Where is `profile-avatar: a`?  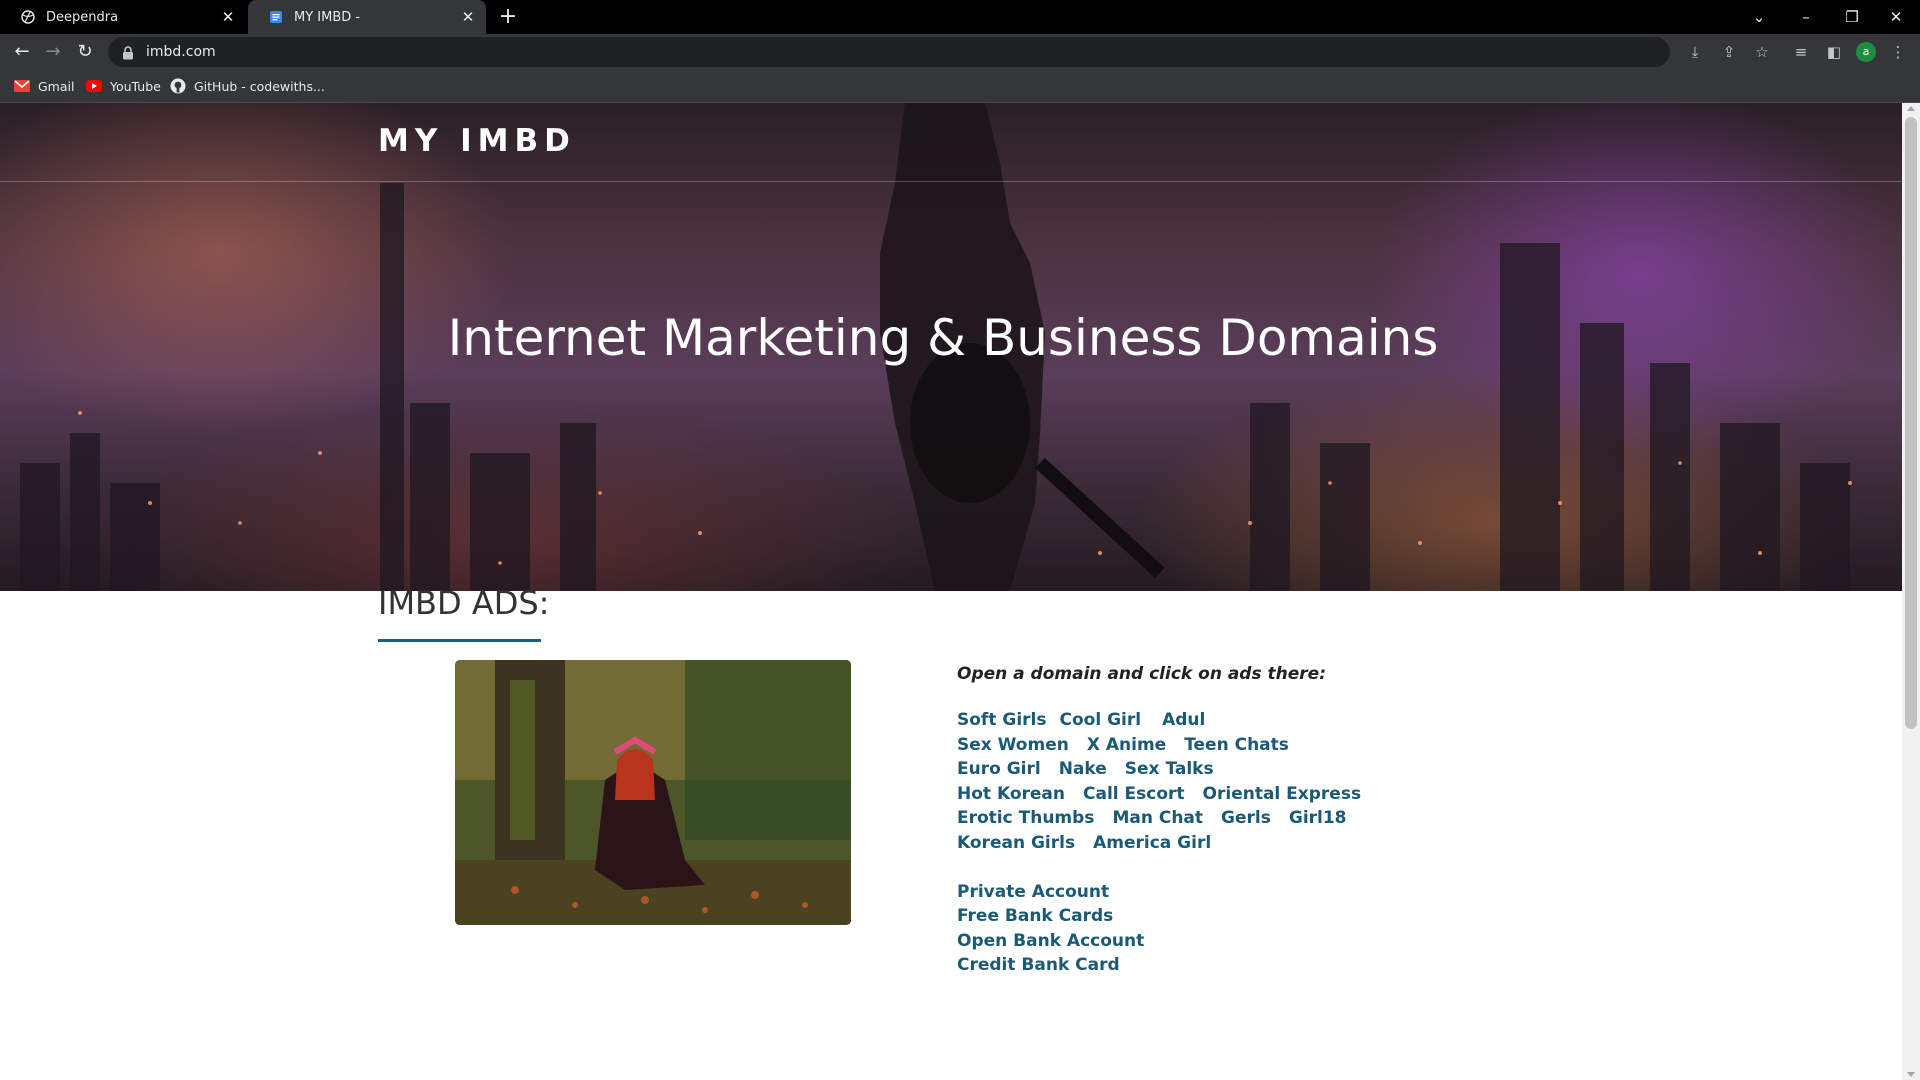 profile-avatar: a is located at coordinates (1866, 52).